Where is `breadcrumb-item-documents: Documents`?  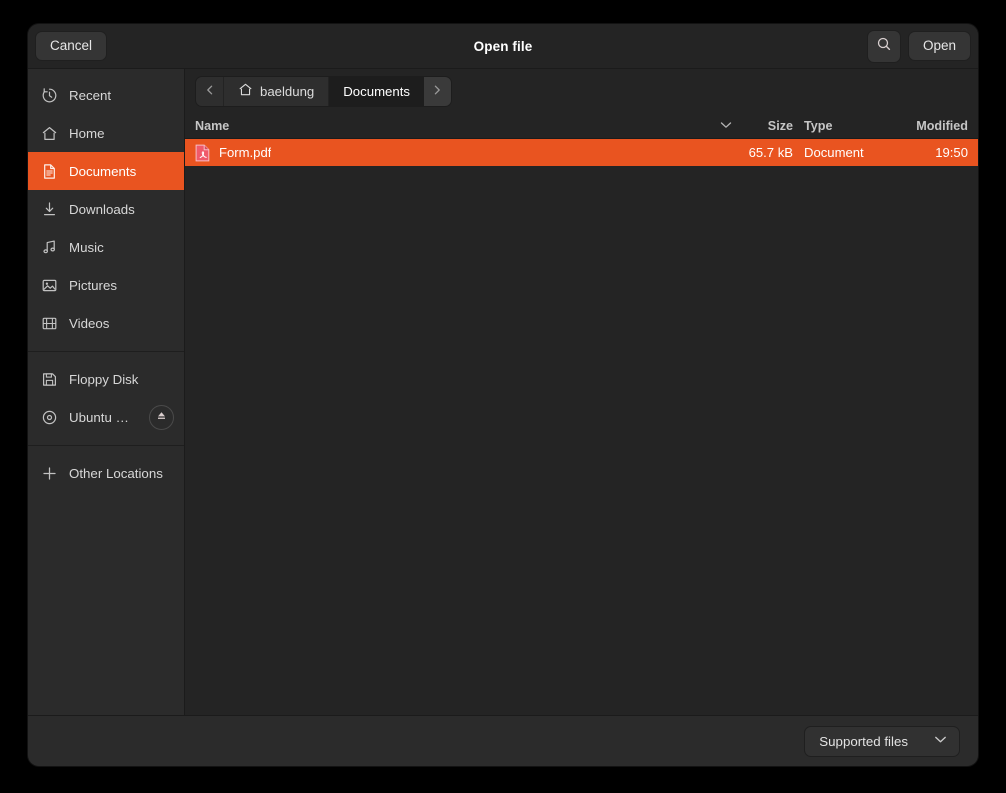
breadcrumb-item-documents: Documents is located at coordinates (376, 91).